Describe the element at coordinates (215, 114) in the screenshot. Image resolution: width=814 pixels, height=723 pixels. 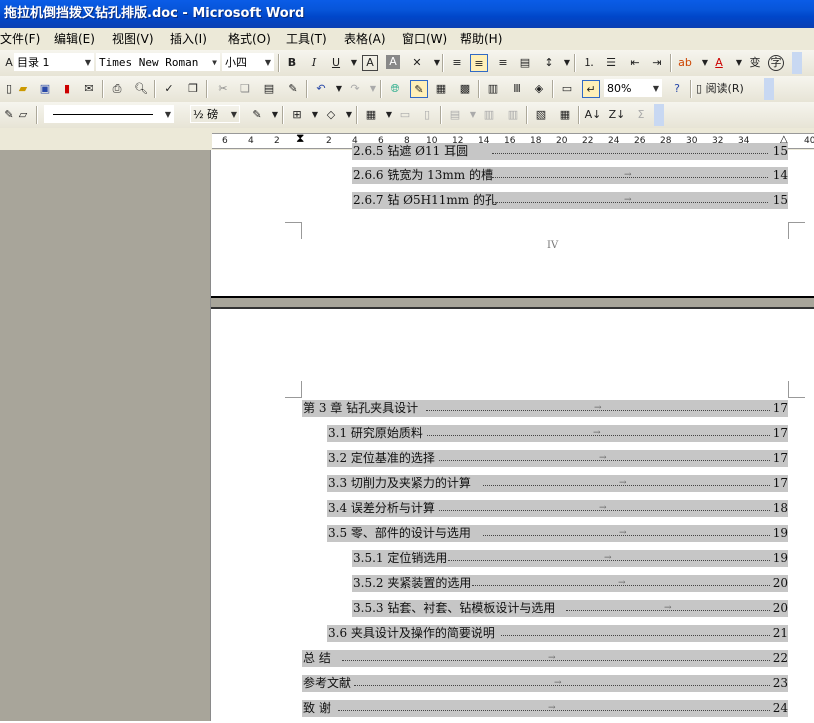
I see `line-weight-combo: ½ 磅 ▼` at that location.